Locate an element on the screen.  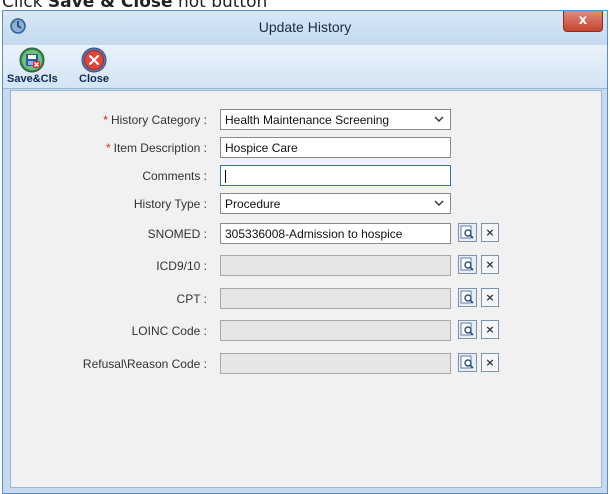
window-close-button: x is located at coordinates (583, 21).